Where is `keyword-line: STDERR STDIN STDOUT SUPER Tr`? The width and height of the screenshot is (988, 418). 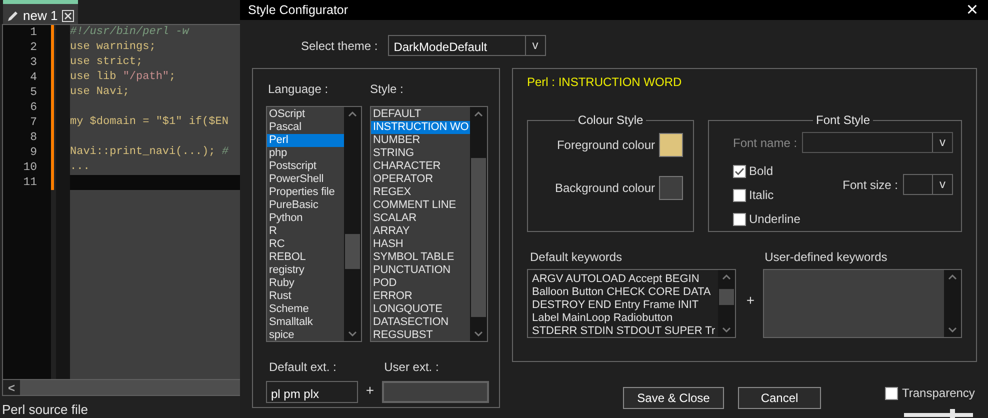
keyword-line: STDERR STDIN STDOUT SUPER Tr is located at coordinates (624, 331).